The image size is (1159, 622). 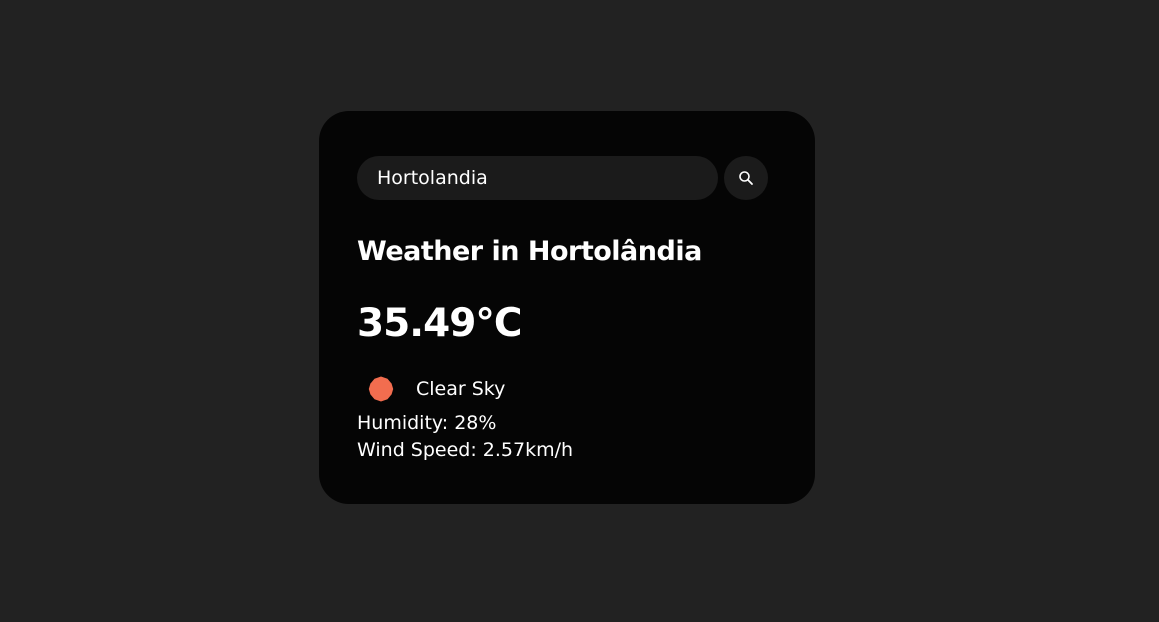 I want to click on sun-icon-graphic, so click(x=381, y=389).